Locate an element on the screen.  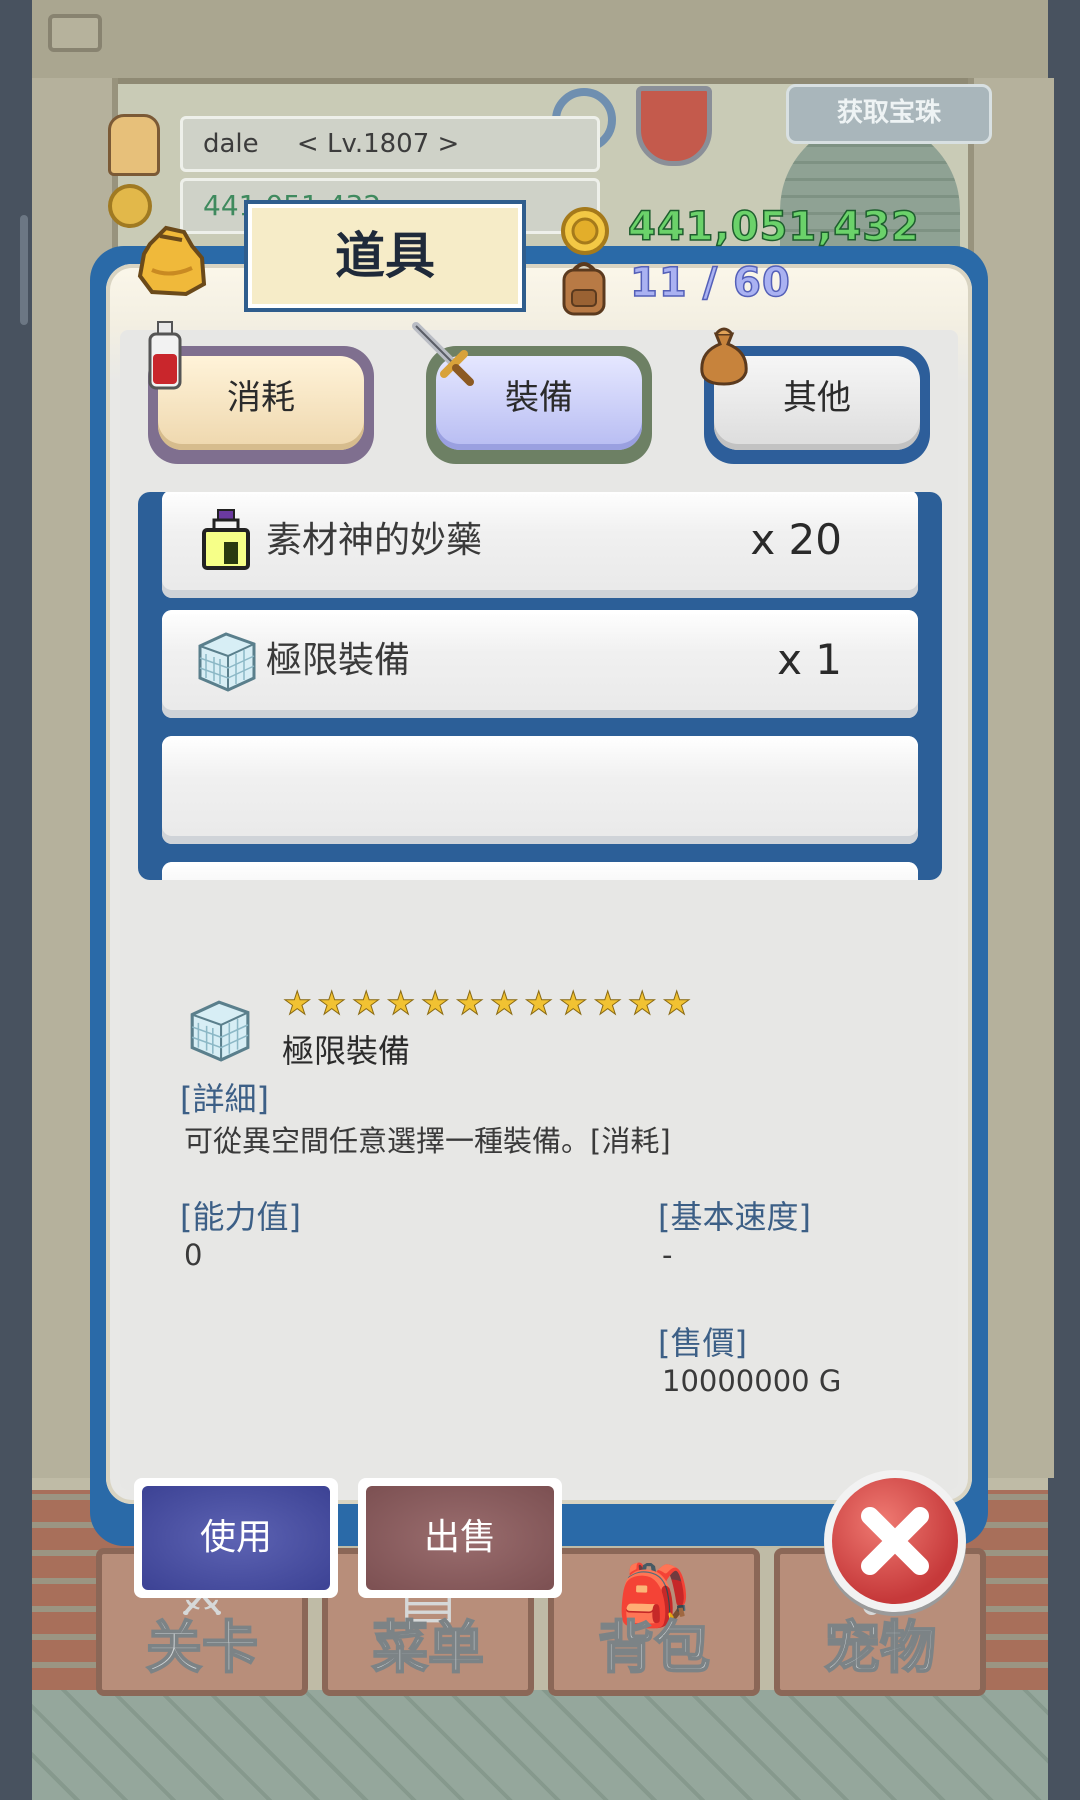
sell-button: 出售 is located at coordinates (460, 1538).